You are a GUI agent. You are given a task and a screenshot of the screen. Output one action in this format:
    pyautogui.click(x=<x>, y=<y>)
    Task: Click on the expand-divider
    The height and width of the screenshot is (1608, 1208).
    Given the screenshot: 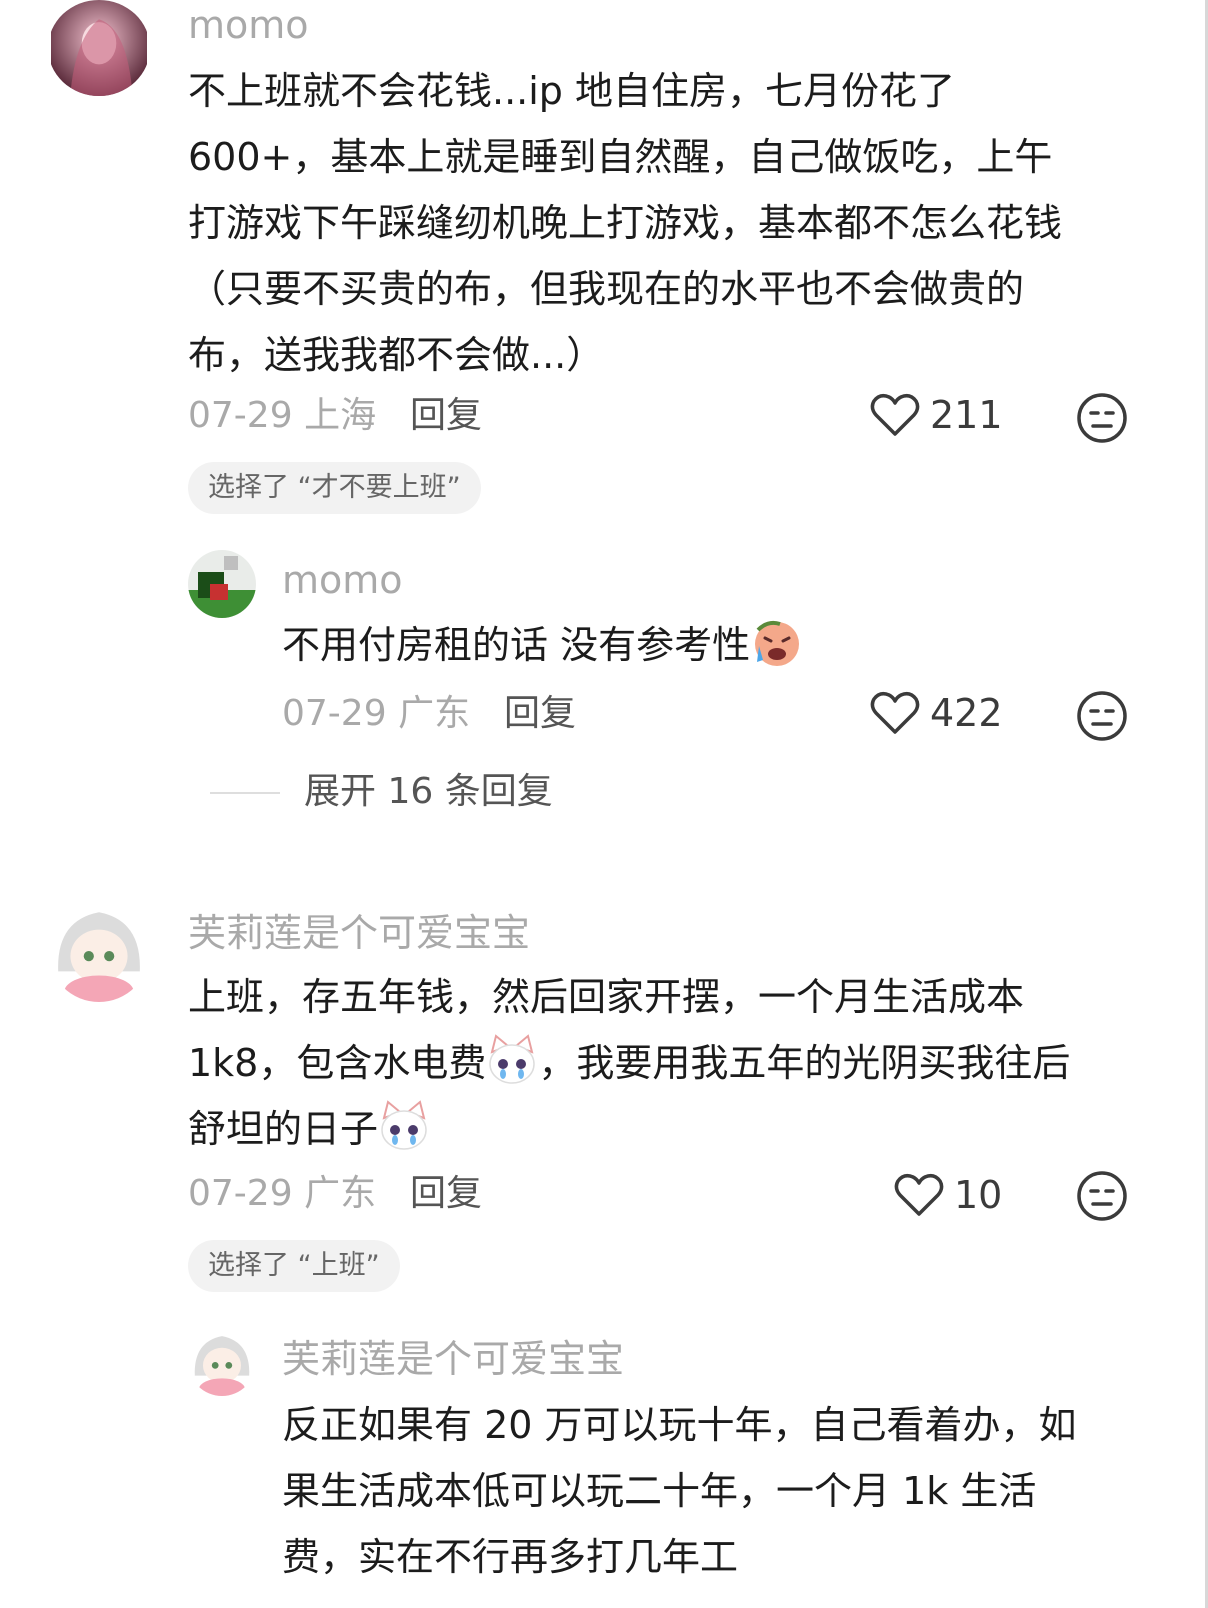 What is the action you would take?
    pyautogui.click(x=245, y=793)
    